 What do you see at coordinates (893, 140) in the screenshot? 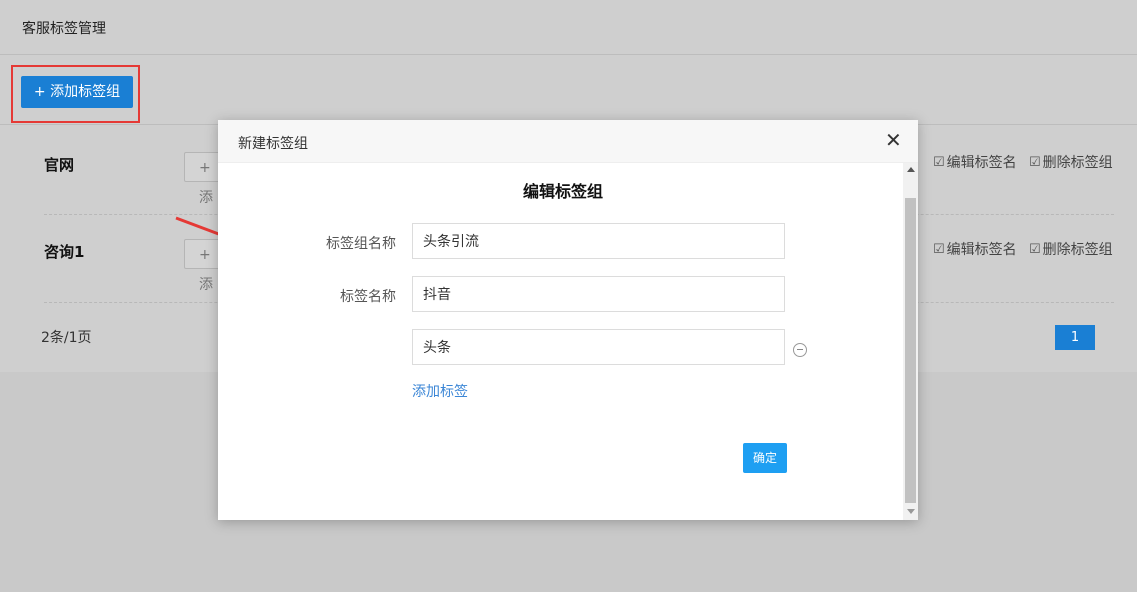
I see `close-icon: ✕` at bounding box center [893, 140].